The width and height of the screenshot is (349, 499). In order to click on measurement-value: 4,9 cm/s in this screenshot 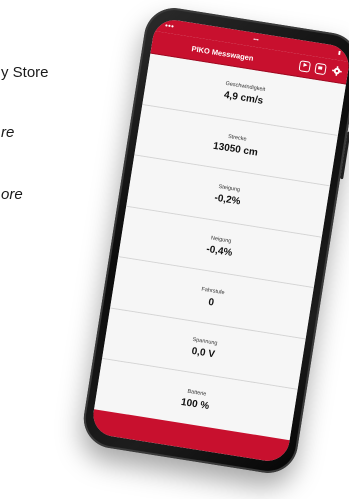, I will do `click(243, 99)`.